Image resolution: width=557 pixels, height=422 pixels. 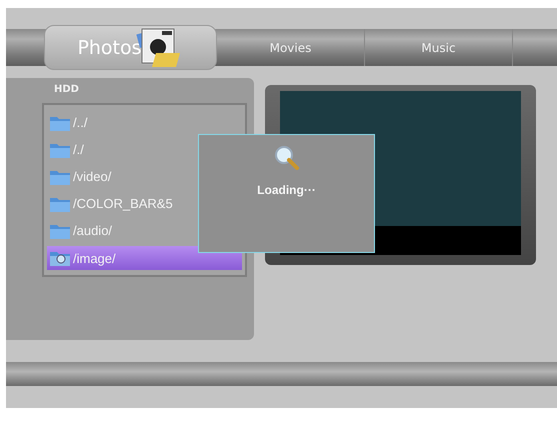 I want to click on panel-title: HDD, so click(x=67, y=90).